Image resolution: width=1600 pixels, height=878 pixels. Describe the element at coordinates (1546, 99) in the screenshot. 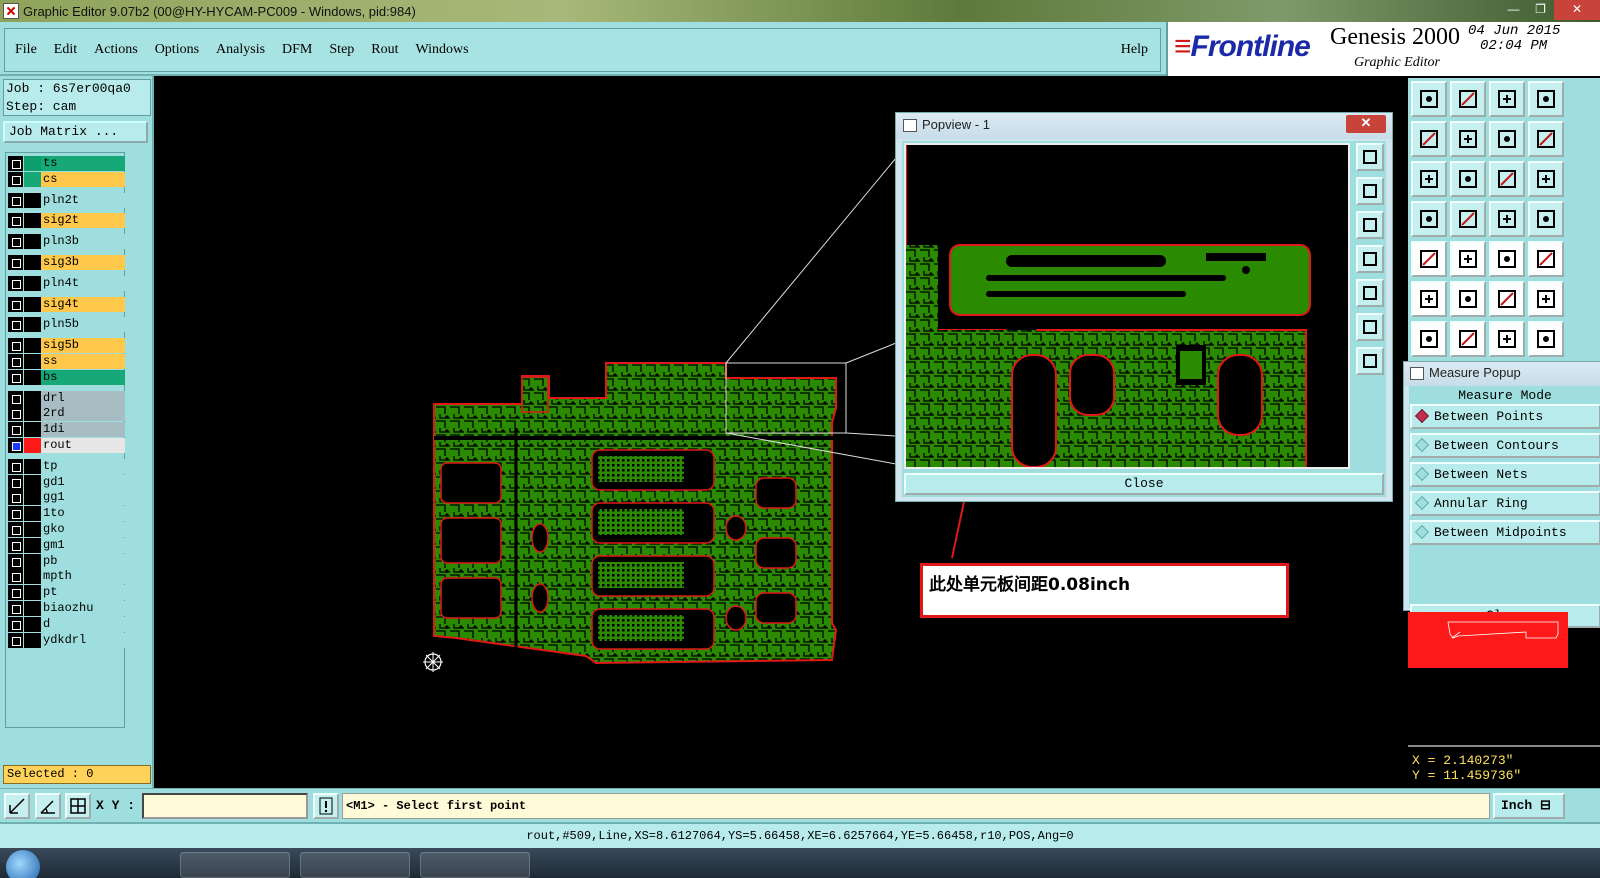

I see `fit-window-icon` at that location.